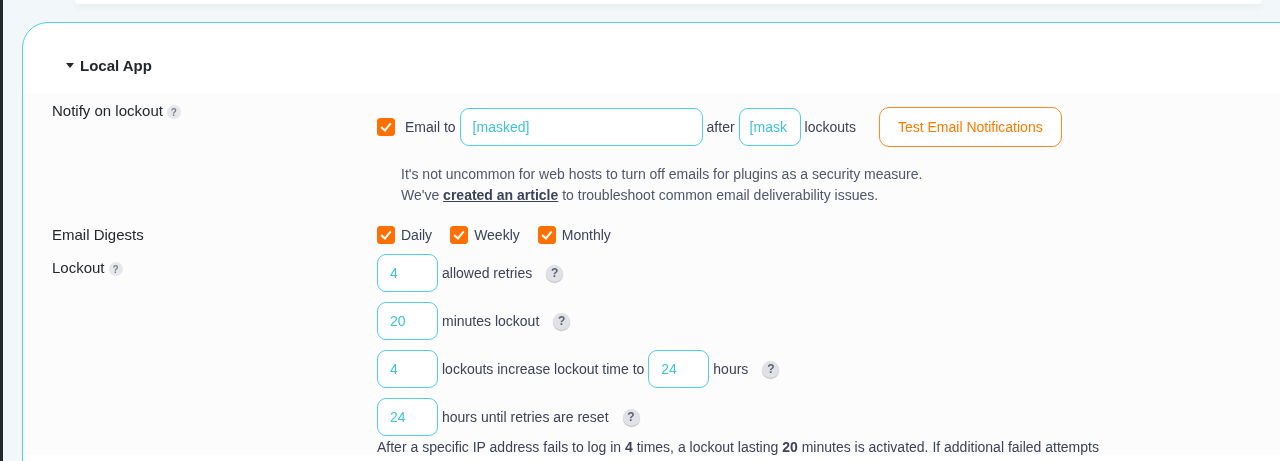 Image resolution: width=1280 pixels, height=461 pixels. What do you see at coordinates (525, 417) in the screenshot?
I see `field-label: hours until retries are reset` at bounding box center [525, 417].